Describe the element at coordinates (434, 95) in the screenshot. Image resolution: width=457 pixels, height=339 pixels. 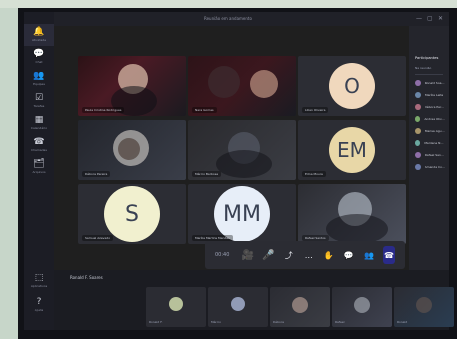
I see `participant-list-name: Marília Leite` at that location.